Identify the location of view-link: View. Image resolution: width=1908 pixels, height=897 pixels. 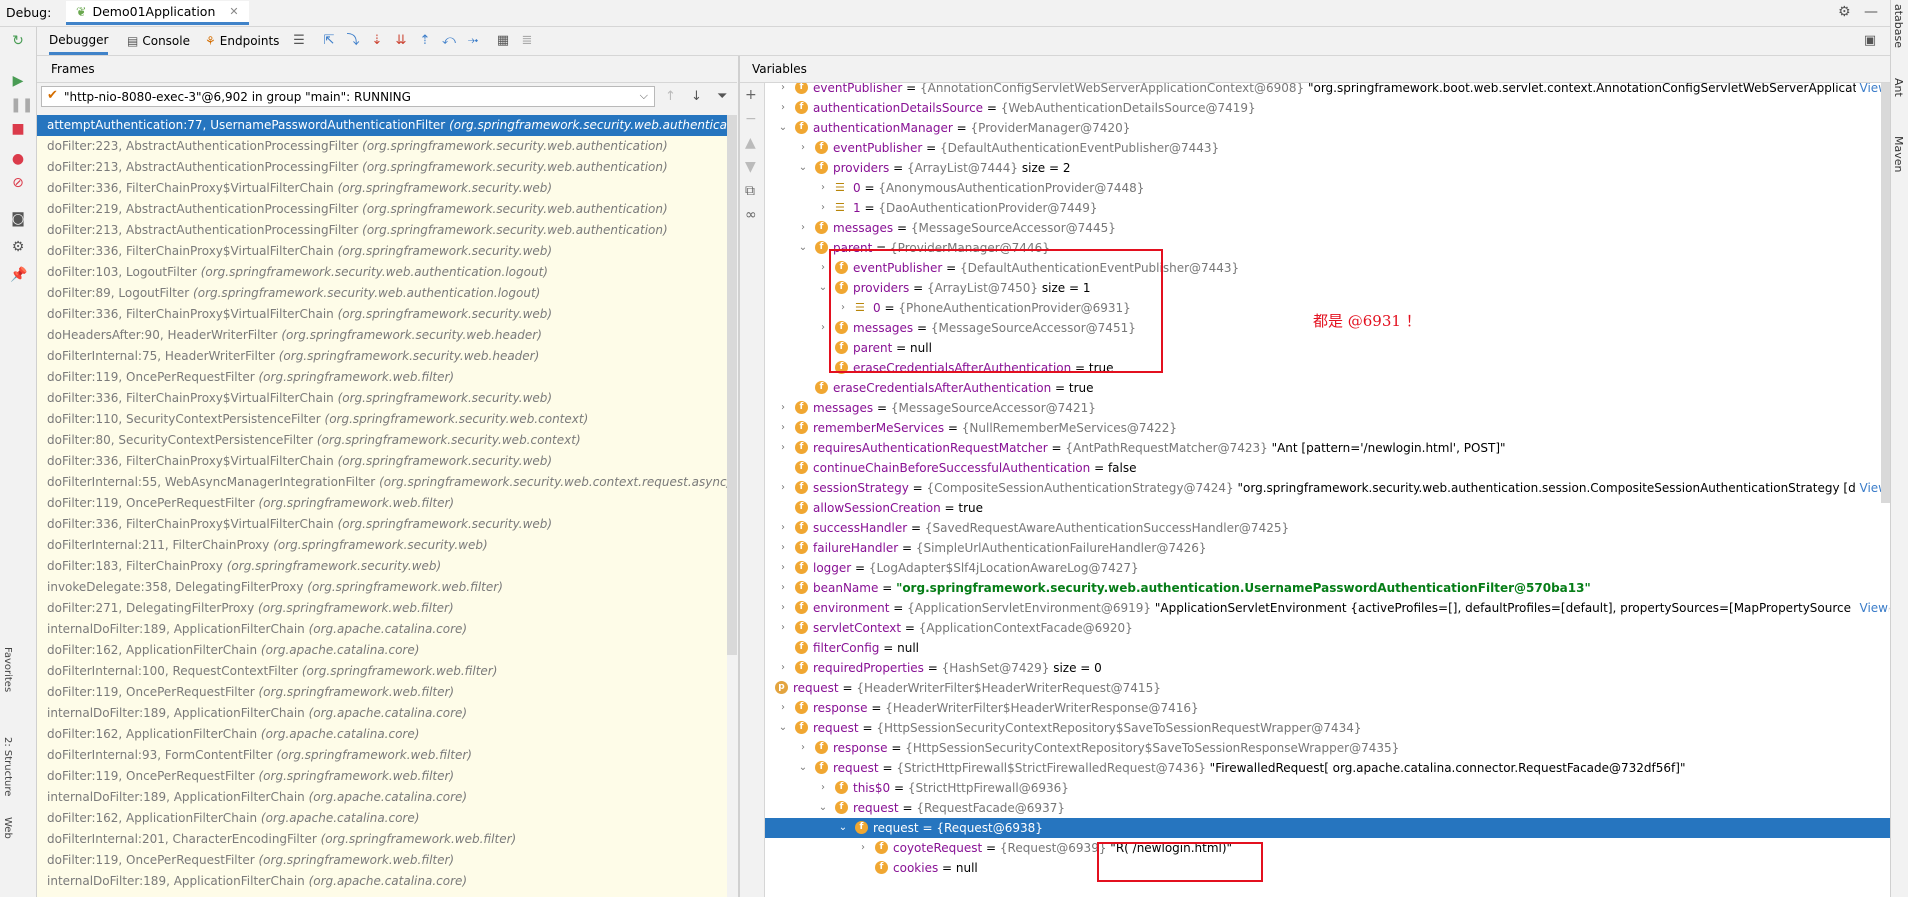
(1871, 608).